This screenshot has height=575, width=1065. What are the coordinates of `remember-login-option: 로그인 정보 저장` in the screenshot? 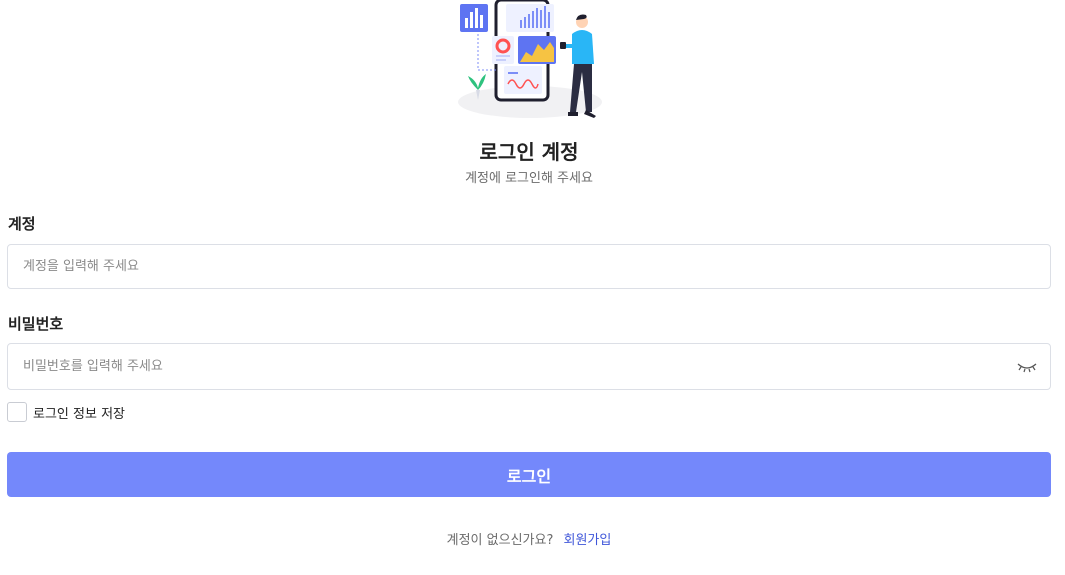 It's located at (66, 412).